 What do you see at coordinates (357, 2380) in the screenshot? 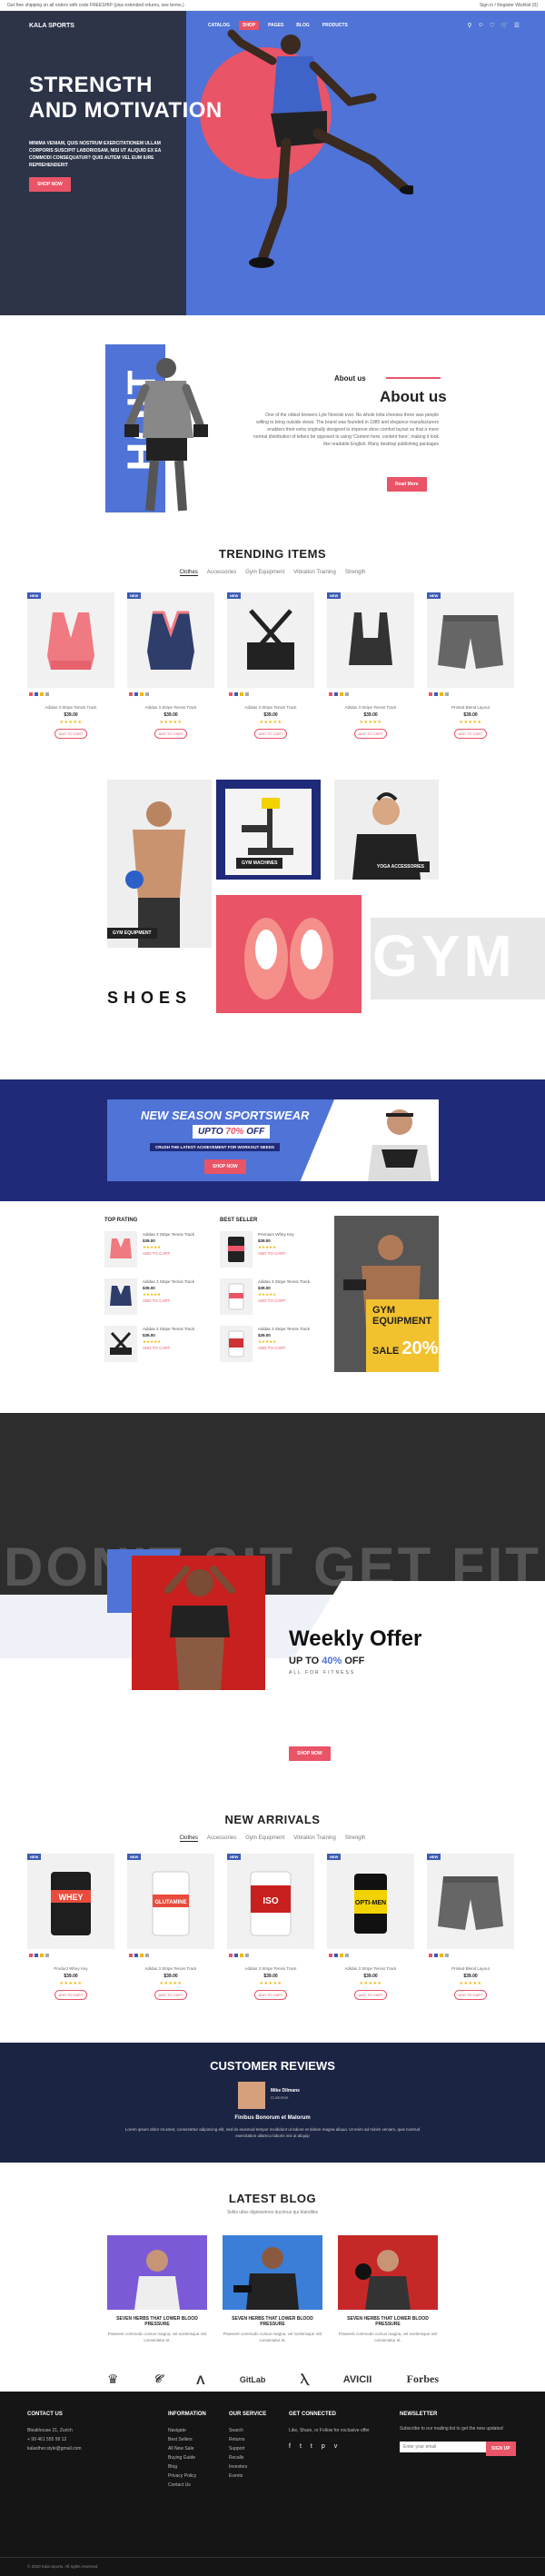
I see `avicii-logo: AVICII` at bounding box center [357, 2380].